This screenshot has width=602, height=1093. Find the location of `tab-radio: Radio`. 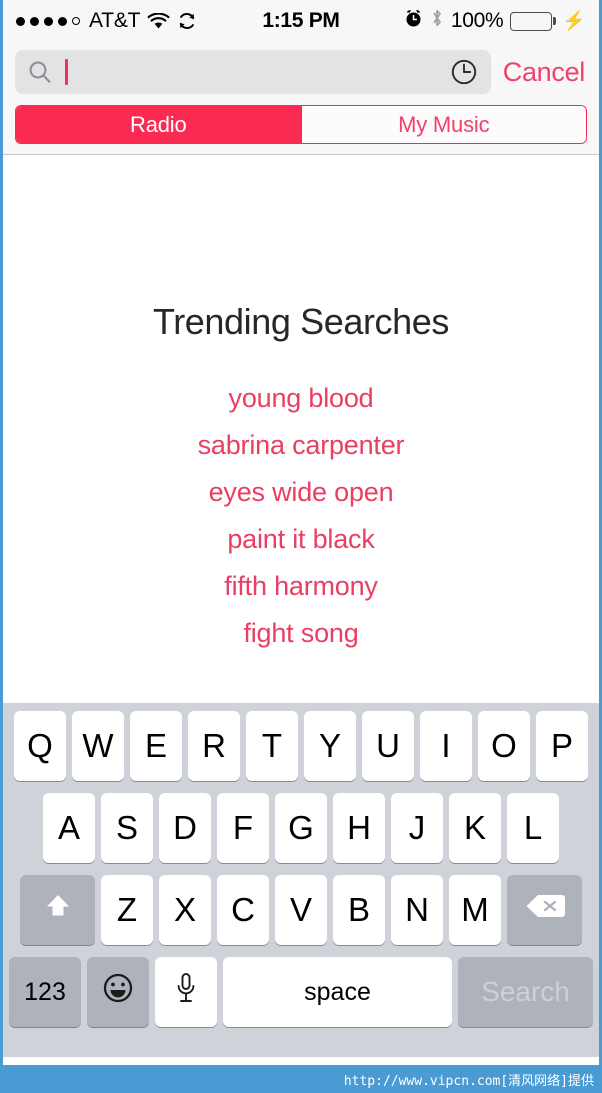

tab-radio: Radio is located at coordinates (158, 124).